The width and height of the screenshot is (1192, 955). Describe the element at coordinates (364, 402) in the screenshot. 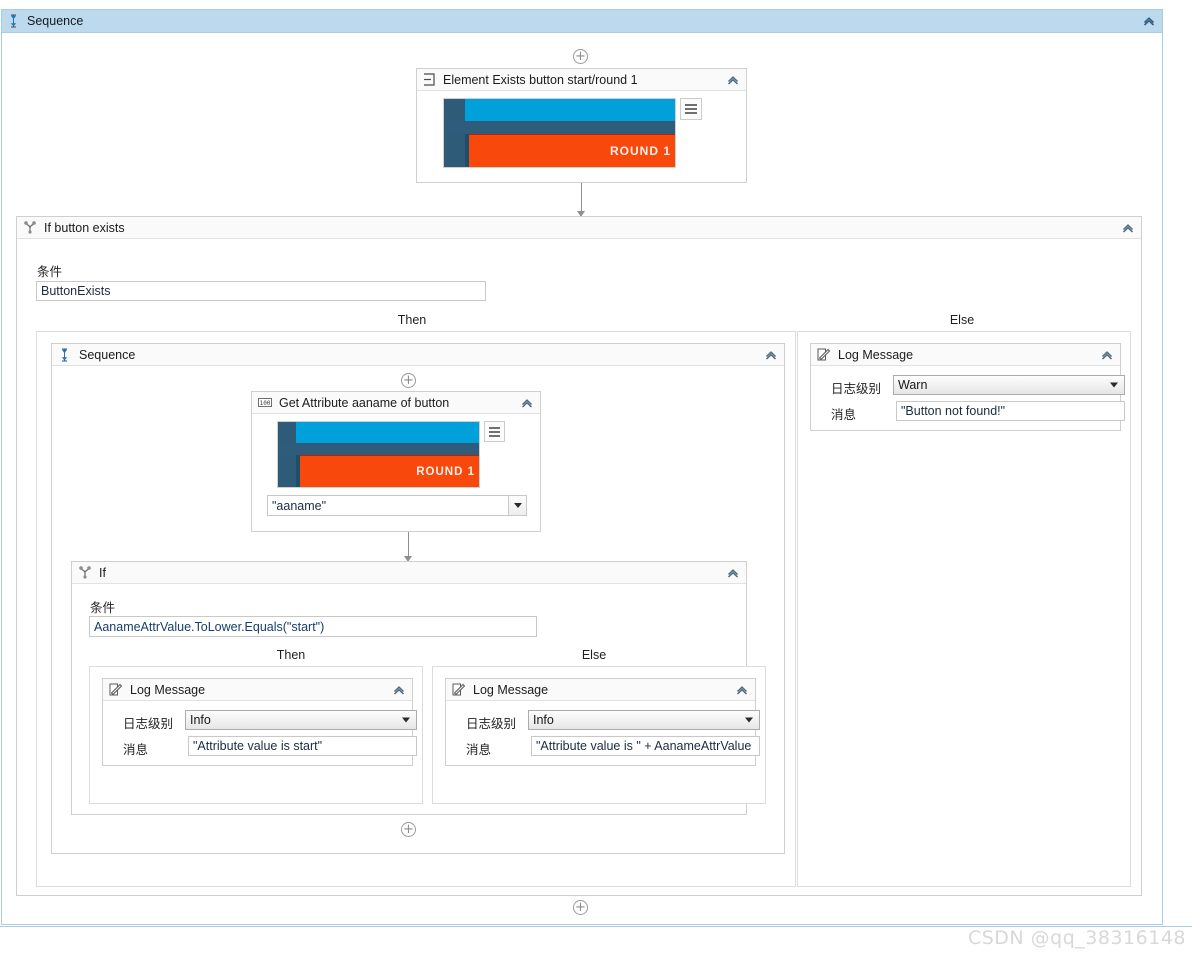

I see `get-attribute-title: Get Attribute aaname of button` at that location.